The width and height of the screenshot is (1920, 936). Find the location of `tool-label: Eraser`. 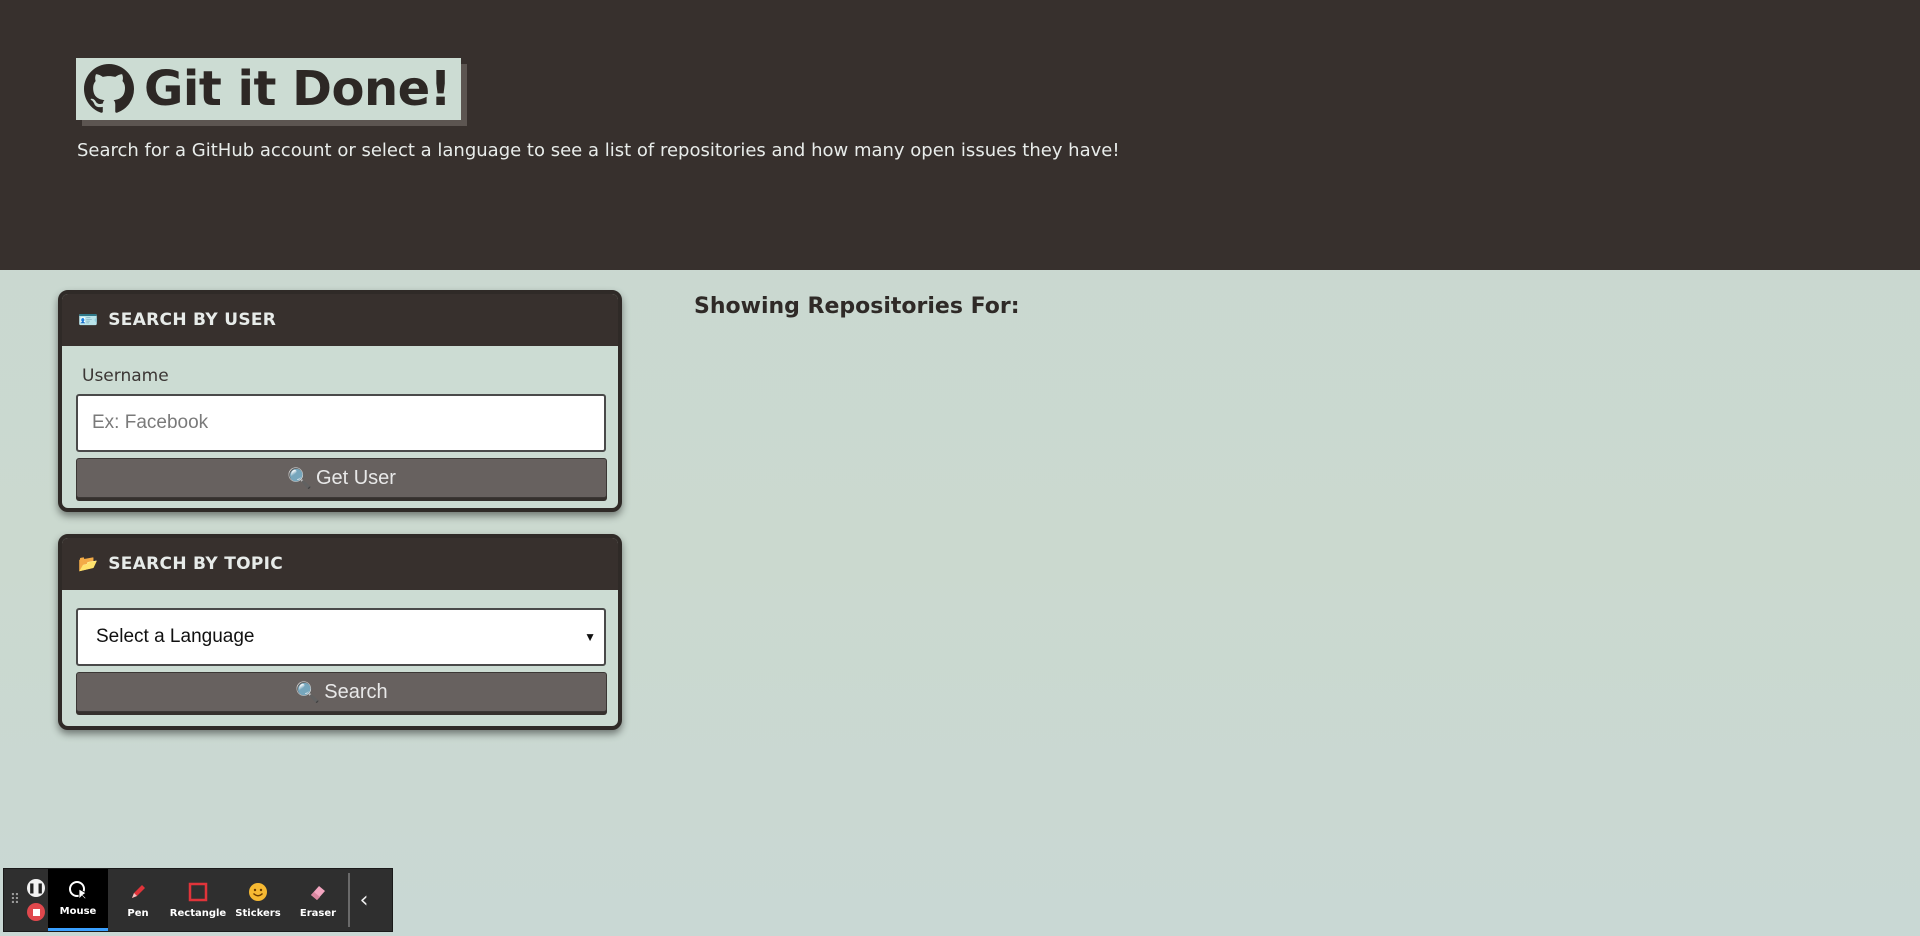

tool-label: Eraser is located at coordinates (318, 913).